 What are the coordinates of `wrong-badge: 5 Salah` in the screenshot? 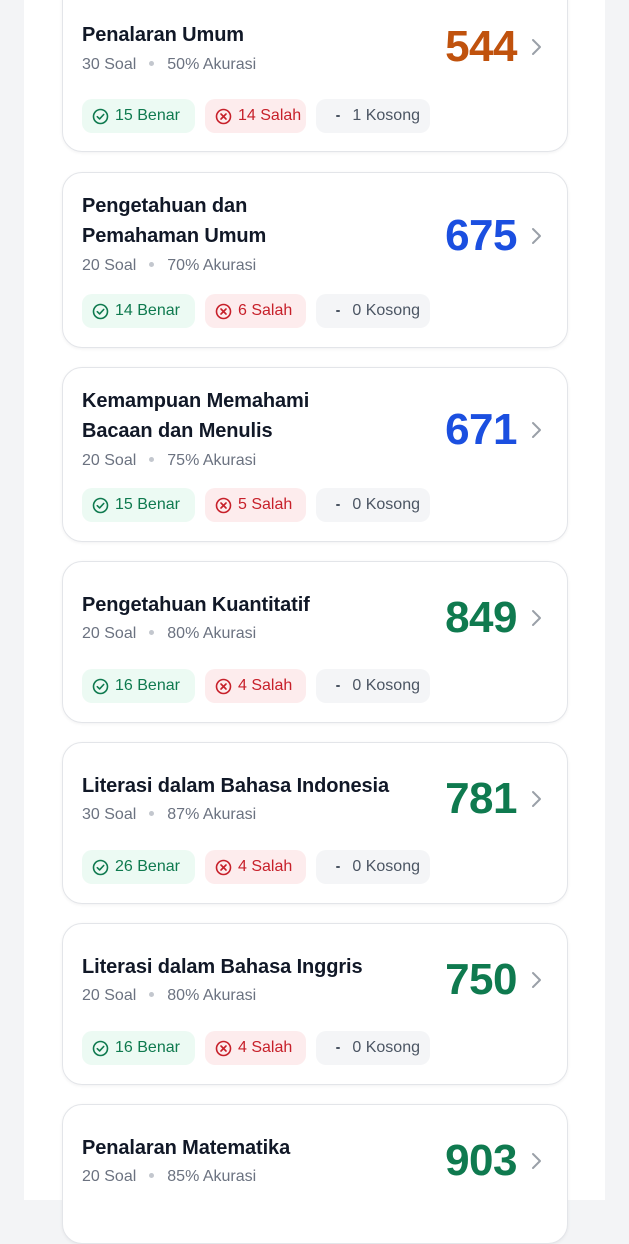 It's located at (255, 505).